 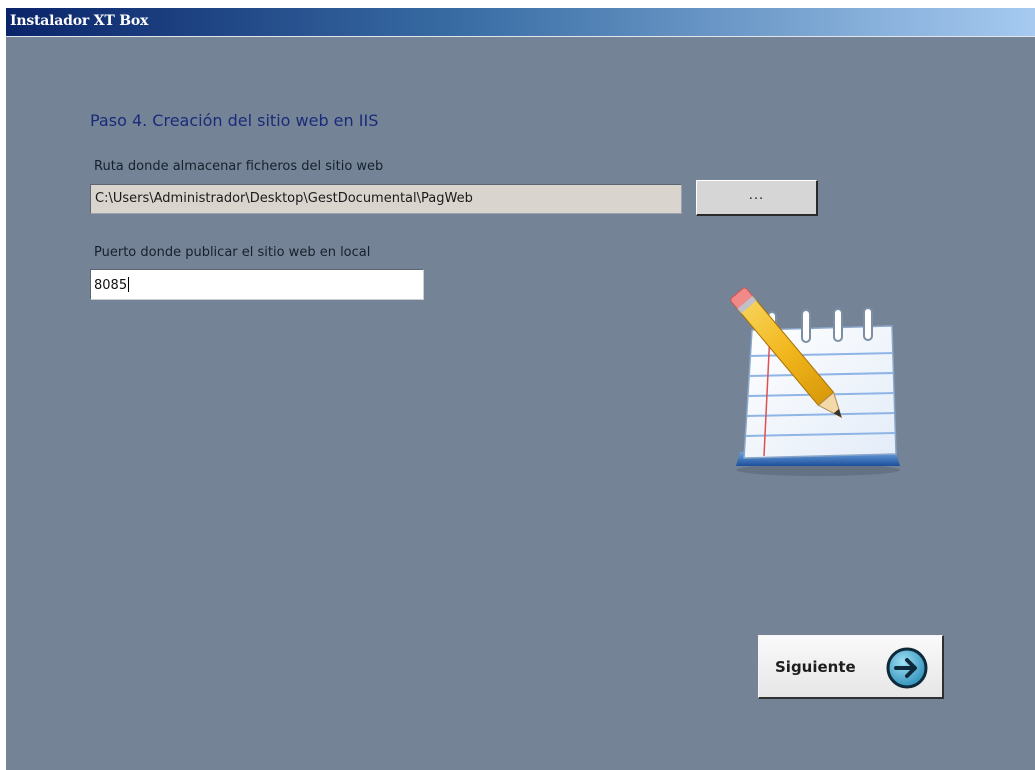 What do you see at coordinates (129, 284) in the screenshot?
I see `text-caret` at bounding box center [129, 284].